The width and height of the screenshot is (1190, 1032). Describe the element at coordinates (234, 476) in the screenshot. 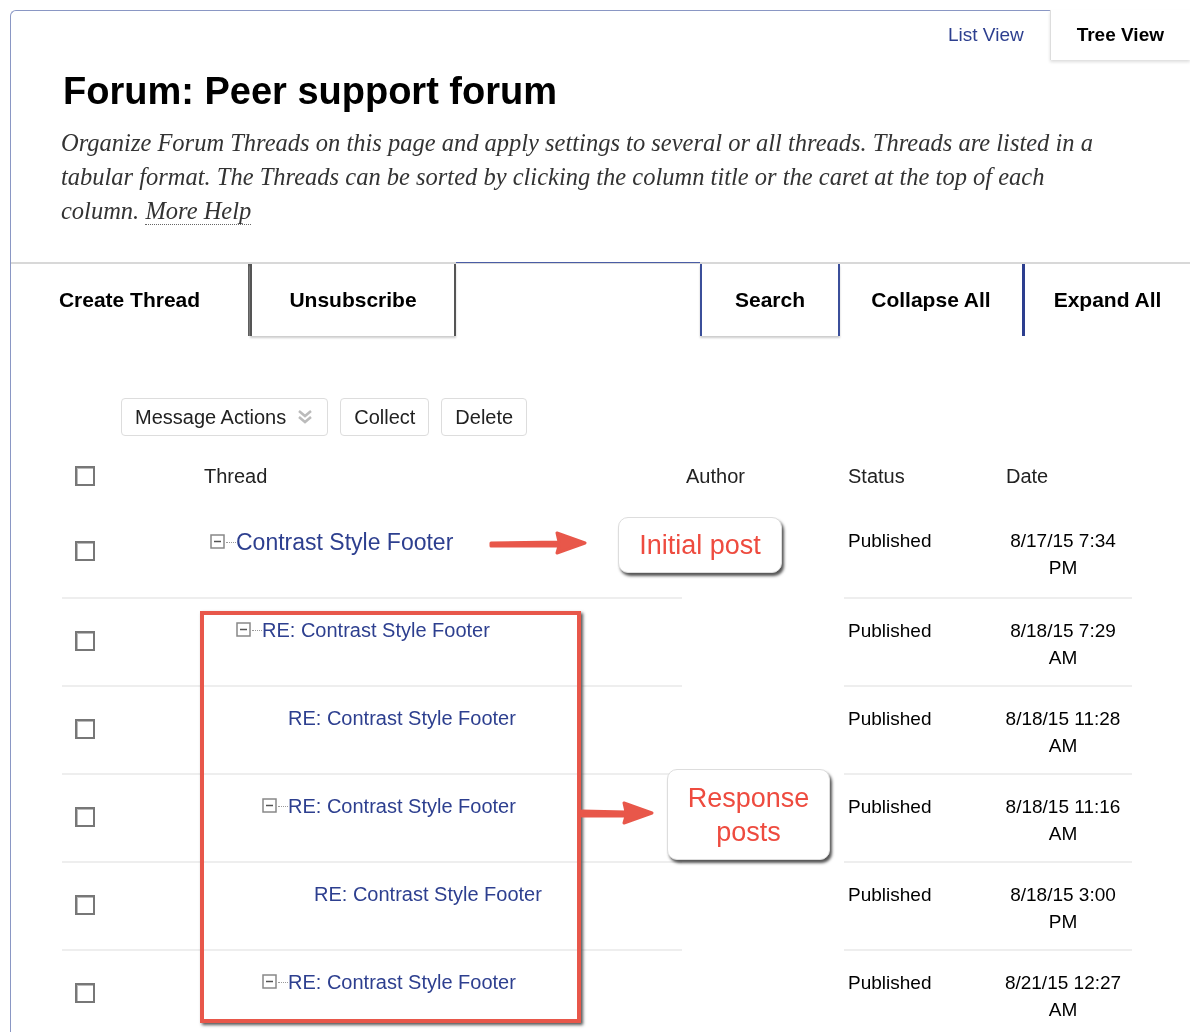

I see `column-header: Thread` at that location.